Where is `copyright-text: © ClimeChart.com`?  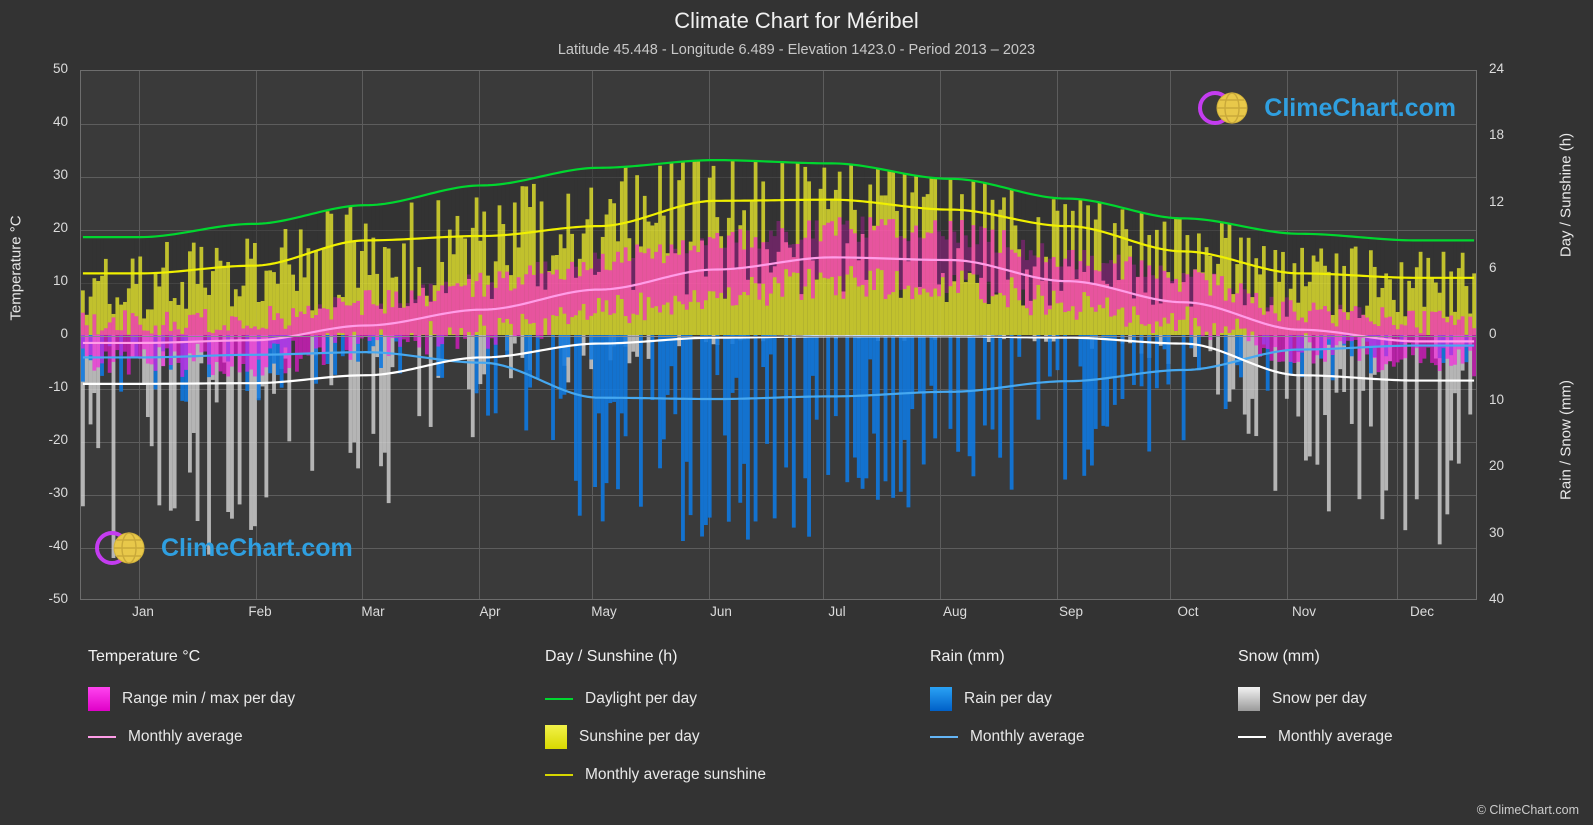
copyright-text: © ClimeChart.com is located at coordinates (1527, 810).